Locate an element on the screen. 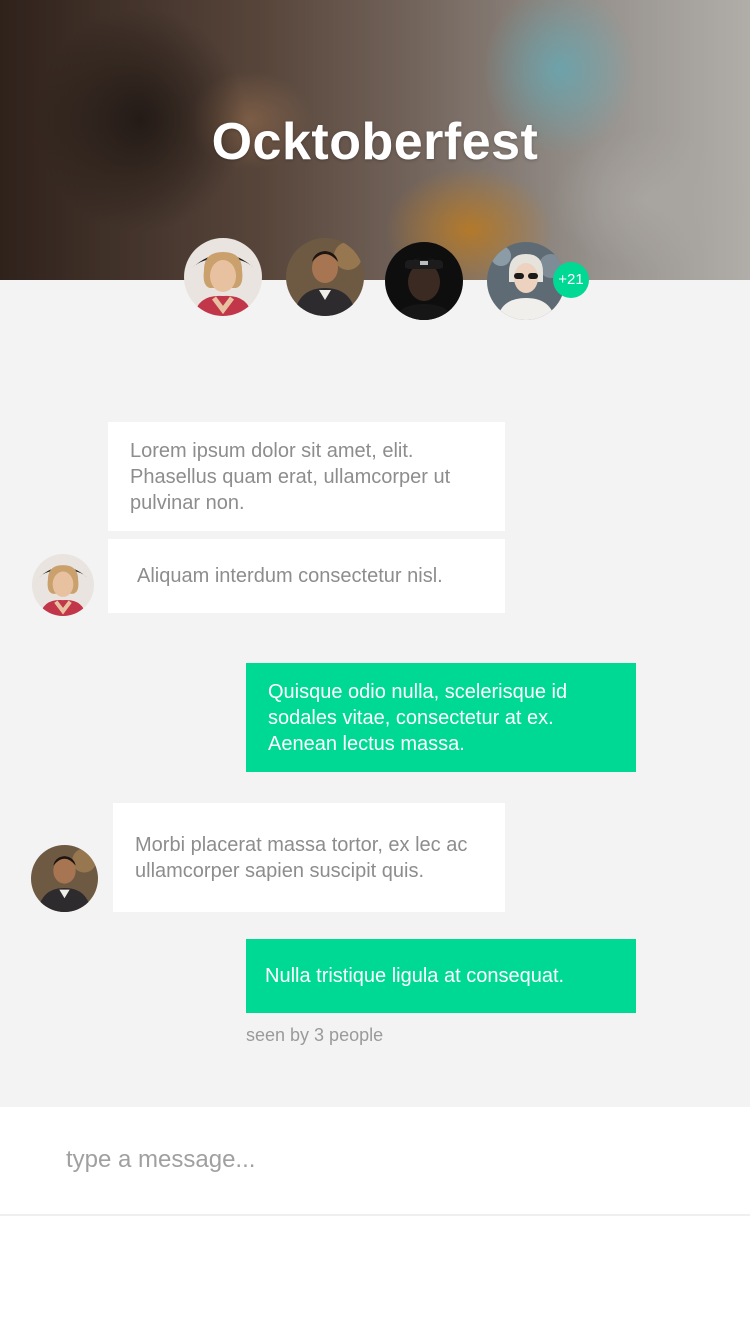 This screenshot has width=750, height=1334. message-text: Nulla tristique ligula at consequat. is located at coordinates (415, 976).